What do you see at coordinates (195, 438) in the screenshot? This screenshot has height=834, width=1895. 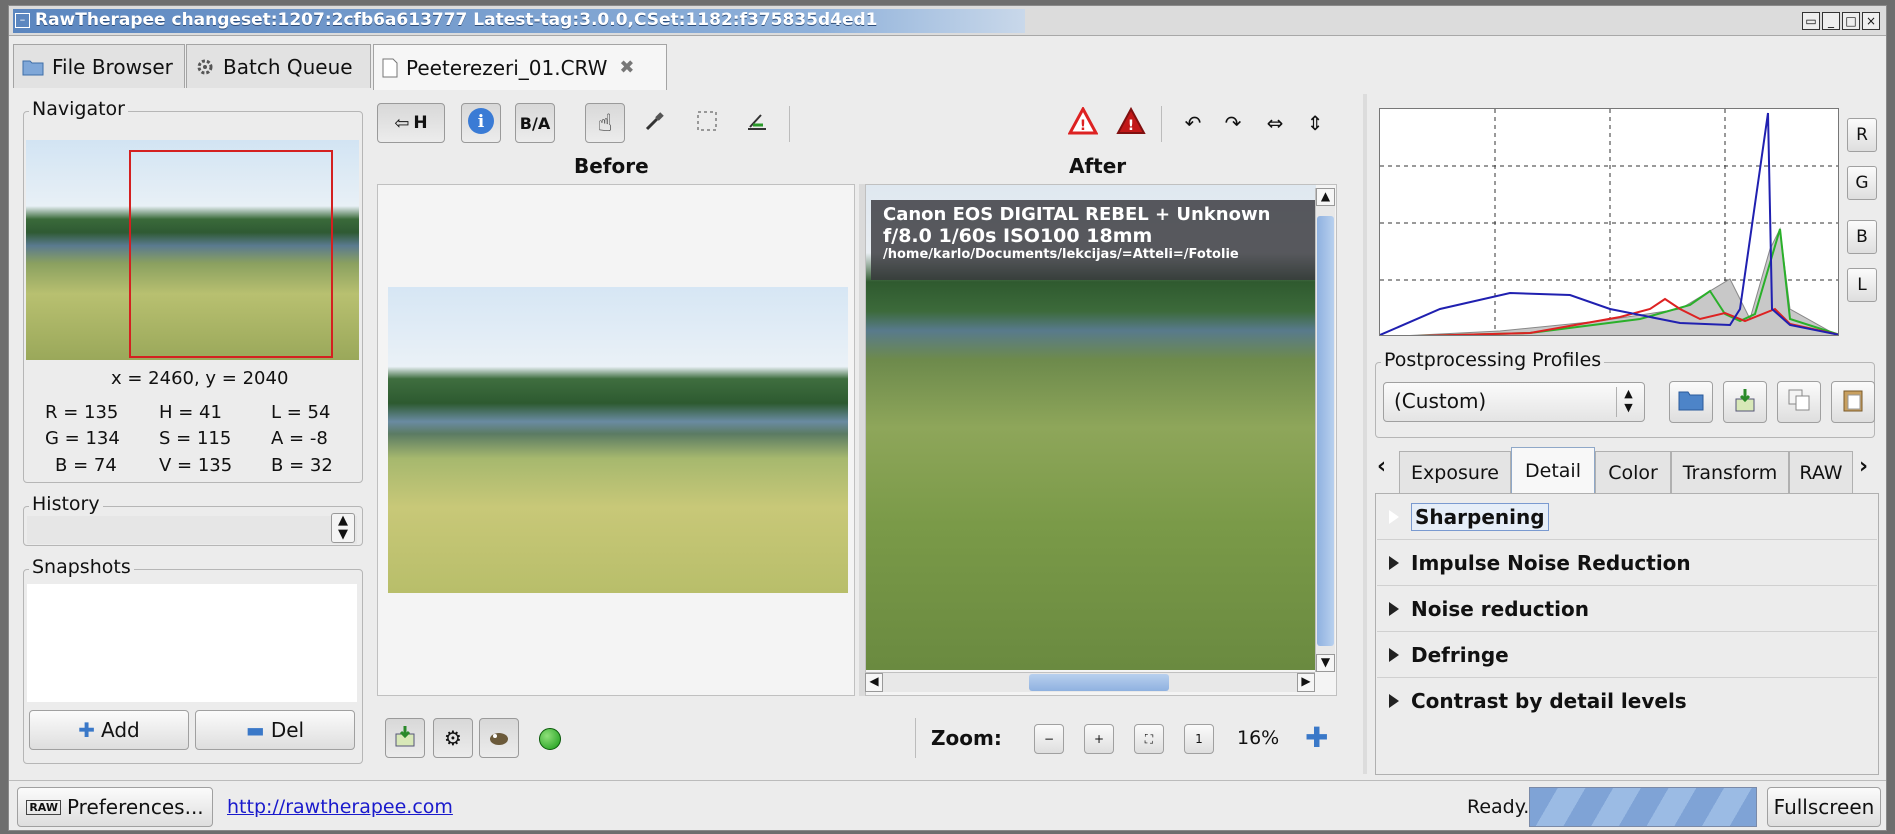 I see `value-s: S = 115` at bounding box center [195, 438].